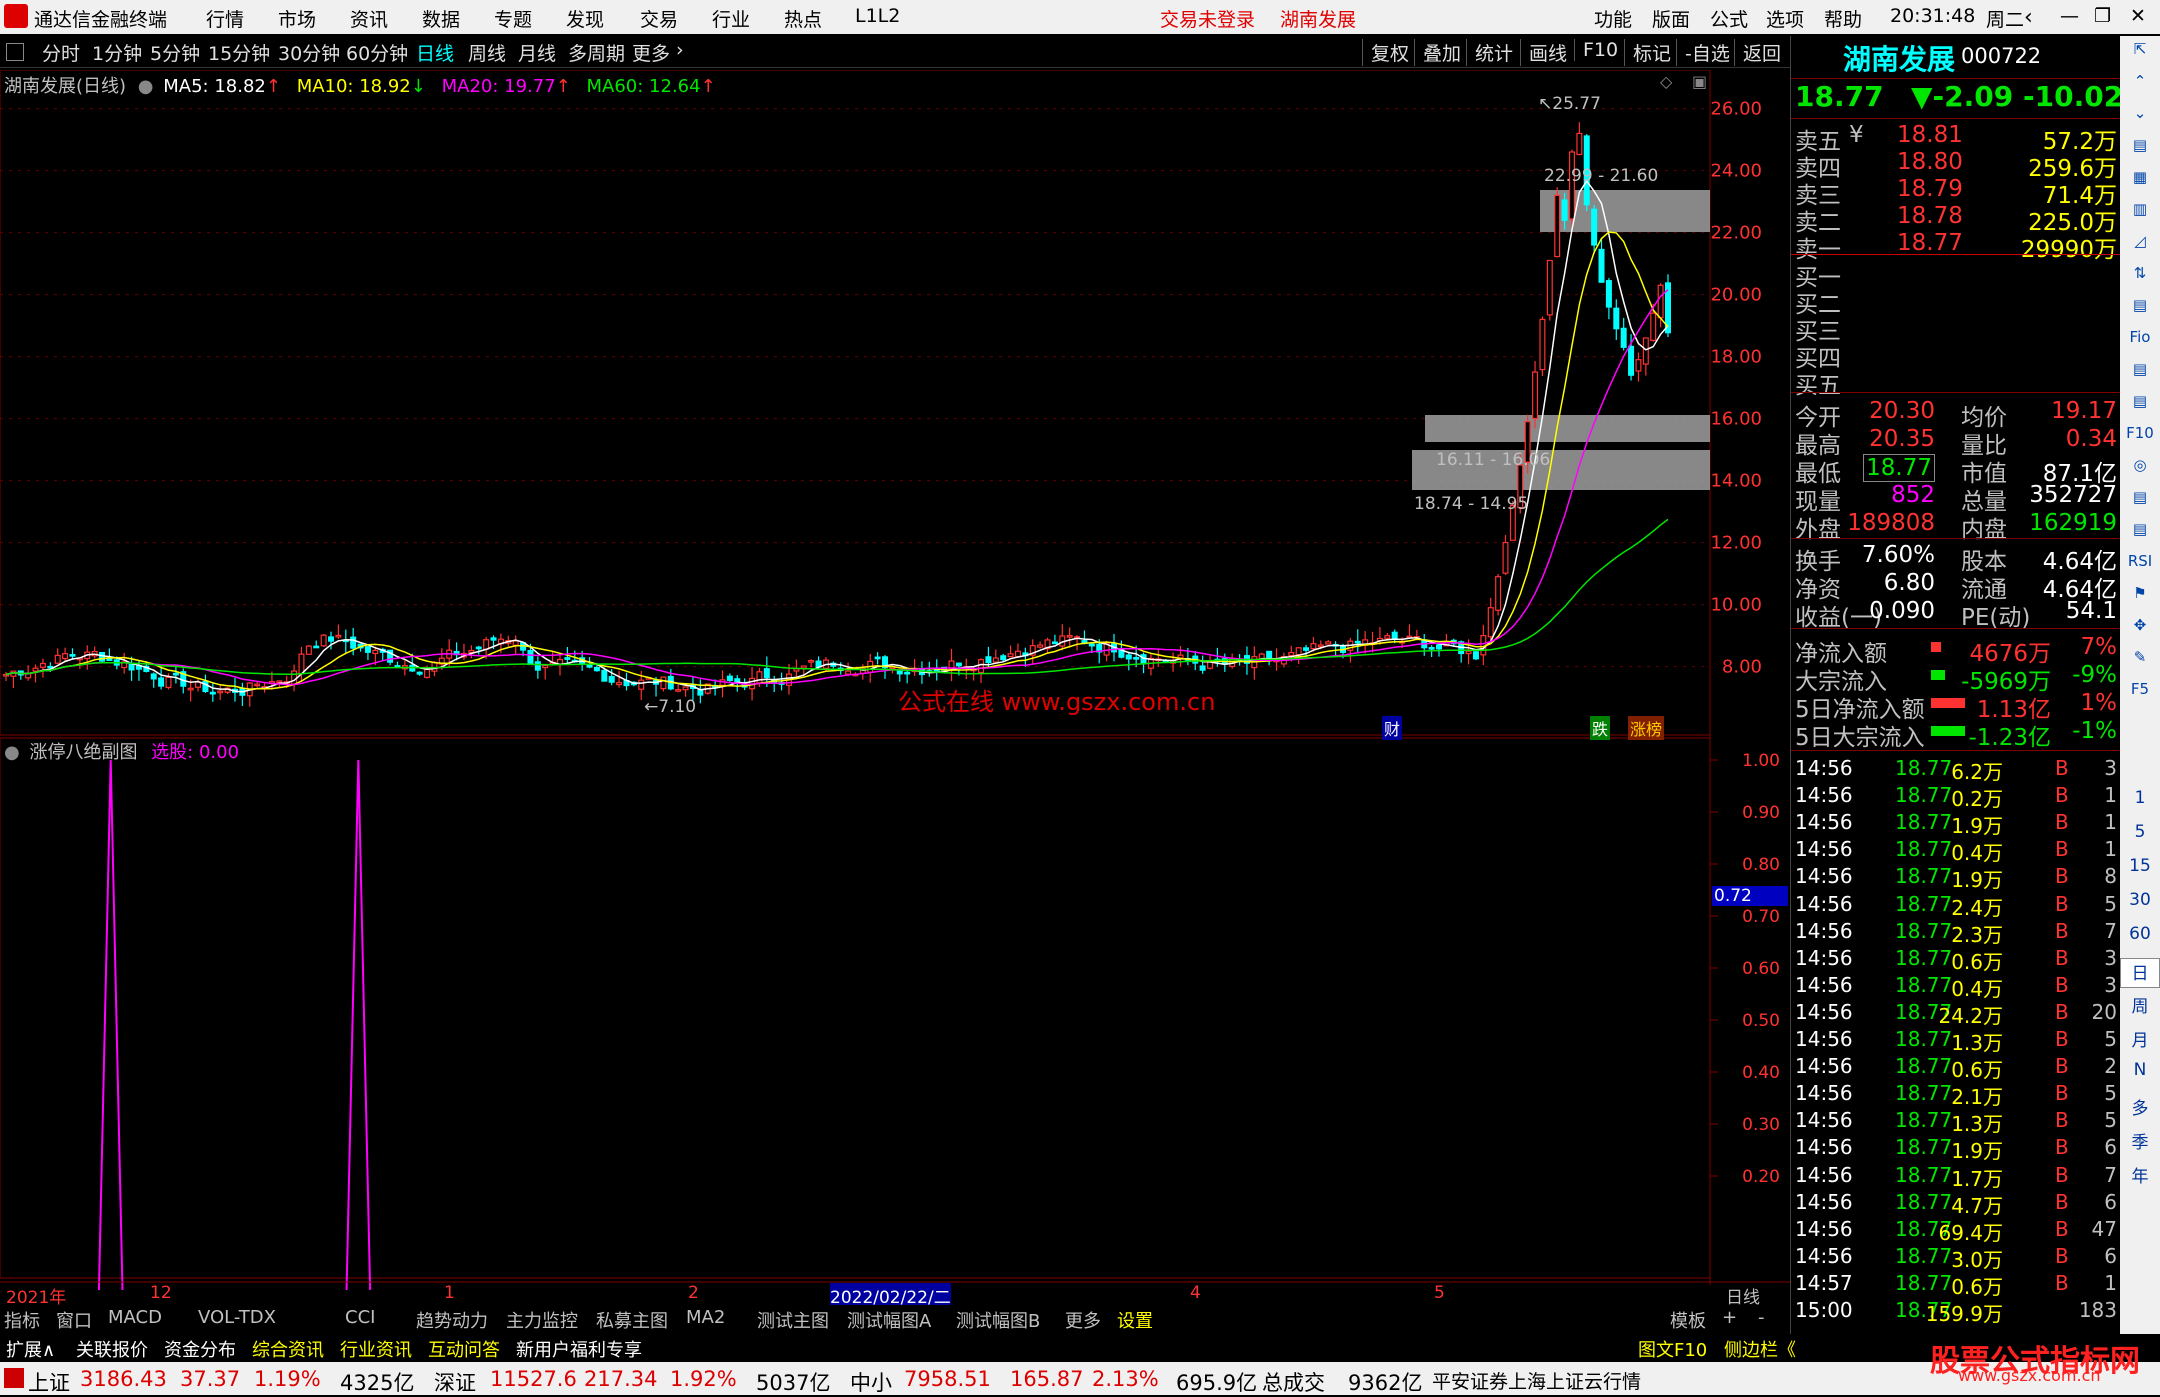 Image resolution: width=2160 pixels, height=1397 pixels. What do you see at coordinates (15, 52) in the screenshot?
I see `panel-toggle-icon` at bounding box center [15, 52].